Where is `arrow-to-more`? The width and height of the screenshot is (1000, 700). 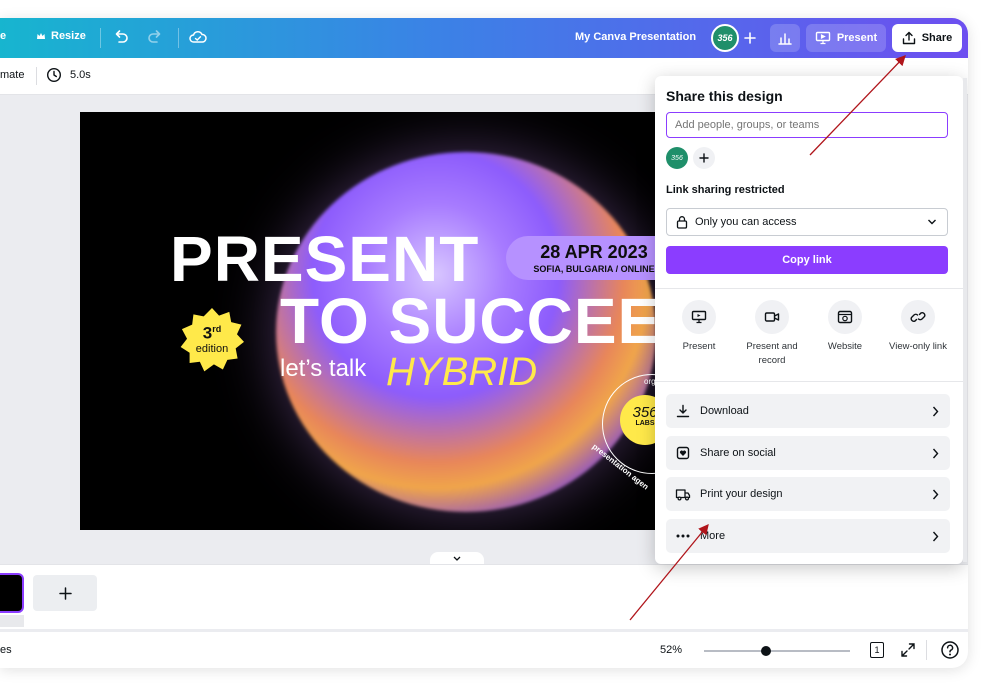
arrow-to-more is located at coordinates (669, 572).